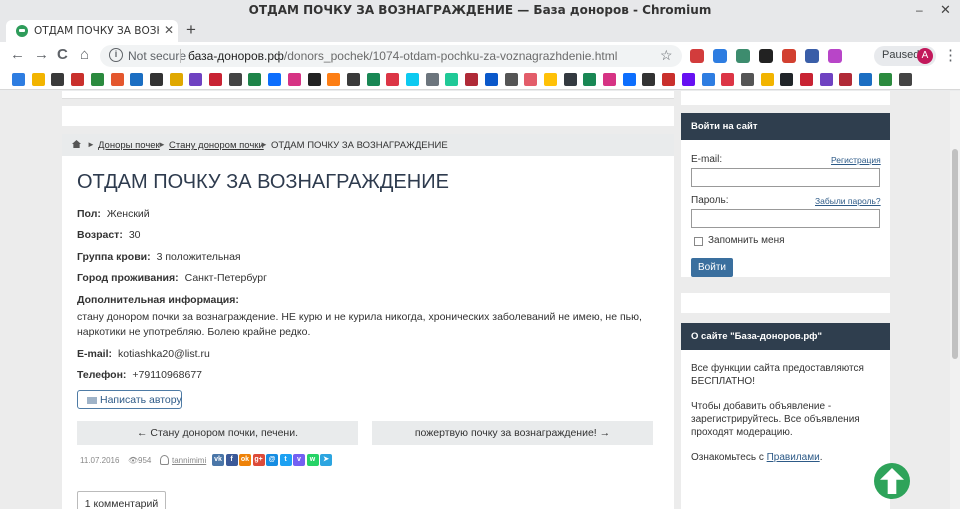 This screenshot has width=960, height=509. Describe the element at coordinates (312, 460) in the screenshot. I see `share-whatsapp-icon: w` at that location.